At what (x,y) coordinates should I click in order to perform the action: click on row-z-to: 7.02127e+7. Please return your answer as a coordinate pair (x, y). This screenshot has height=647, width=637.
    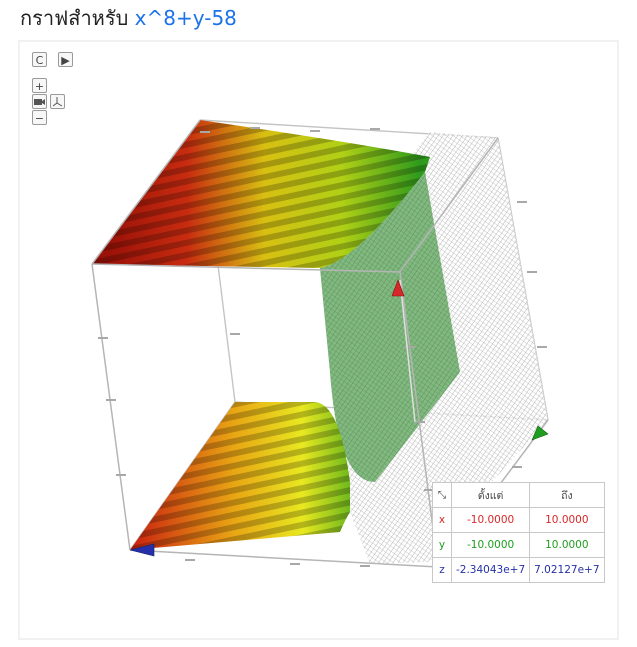
    Looking at the image, I should click on (567, 570).